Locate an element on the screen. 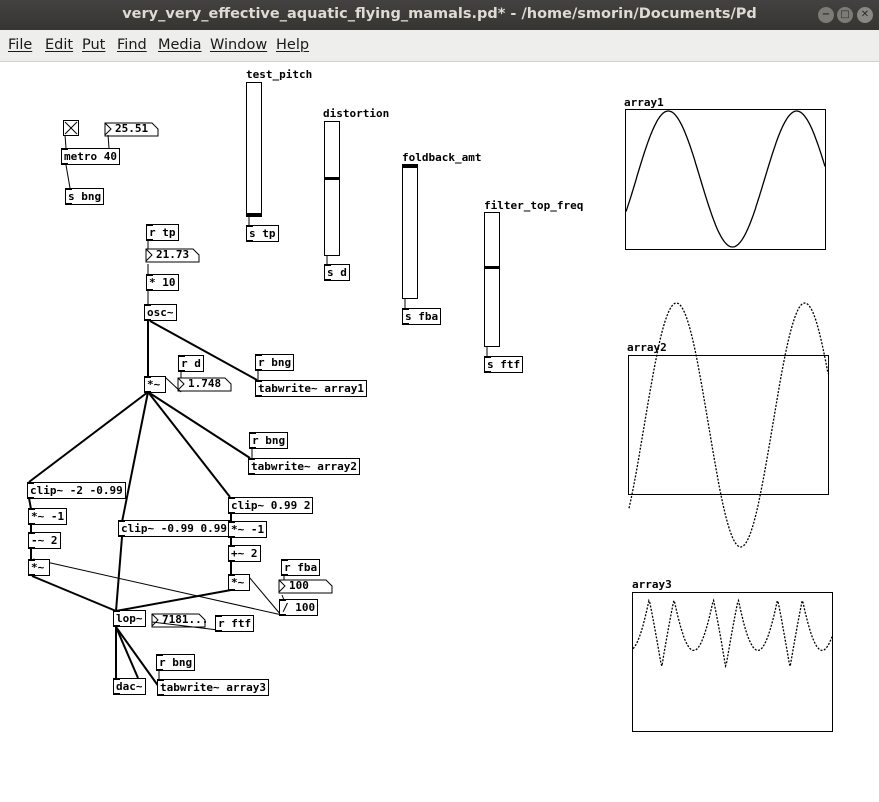 The height and width of the screenshot is (802, 879). r-bng-object-1: r bng is located at coordinates (275, 362).